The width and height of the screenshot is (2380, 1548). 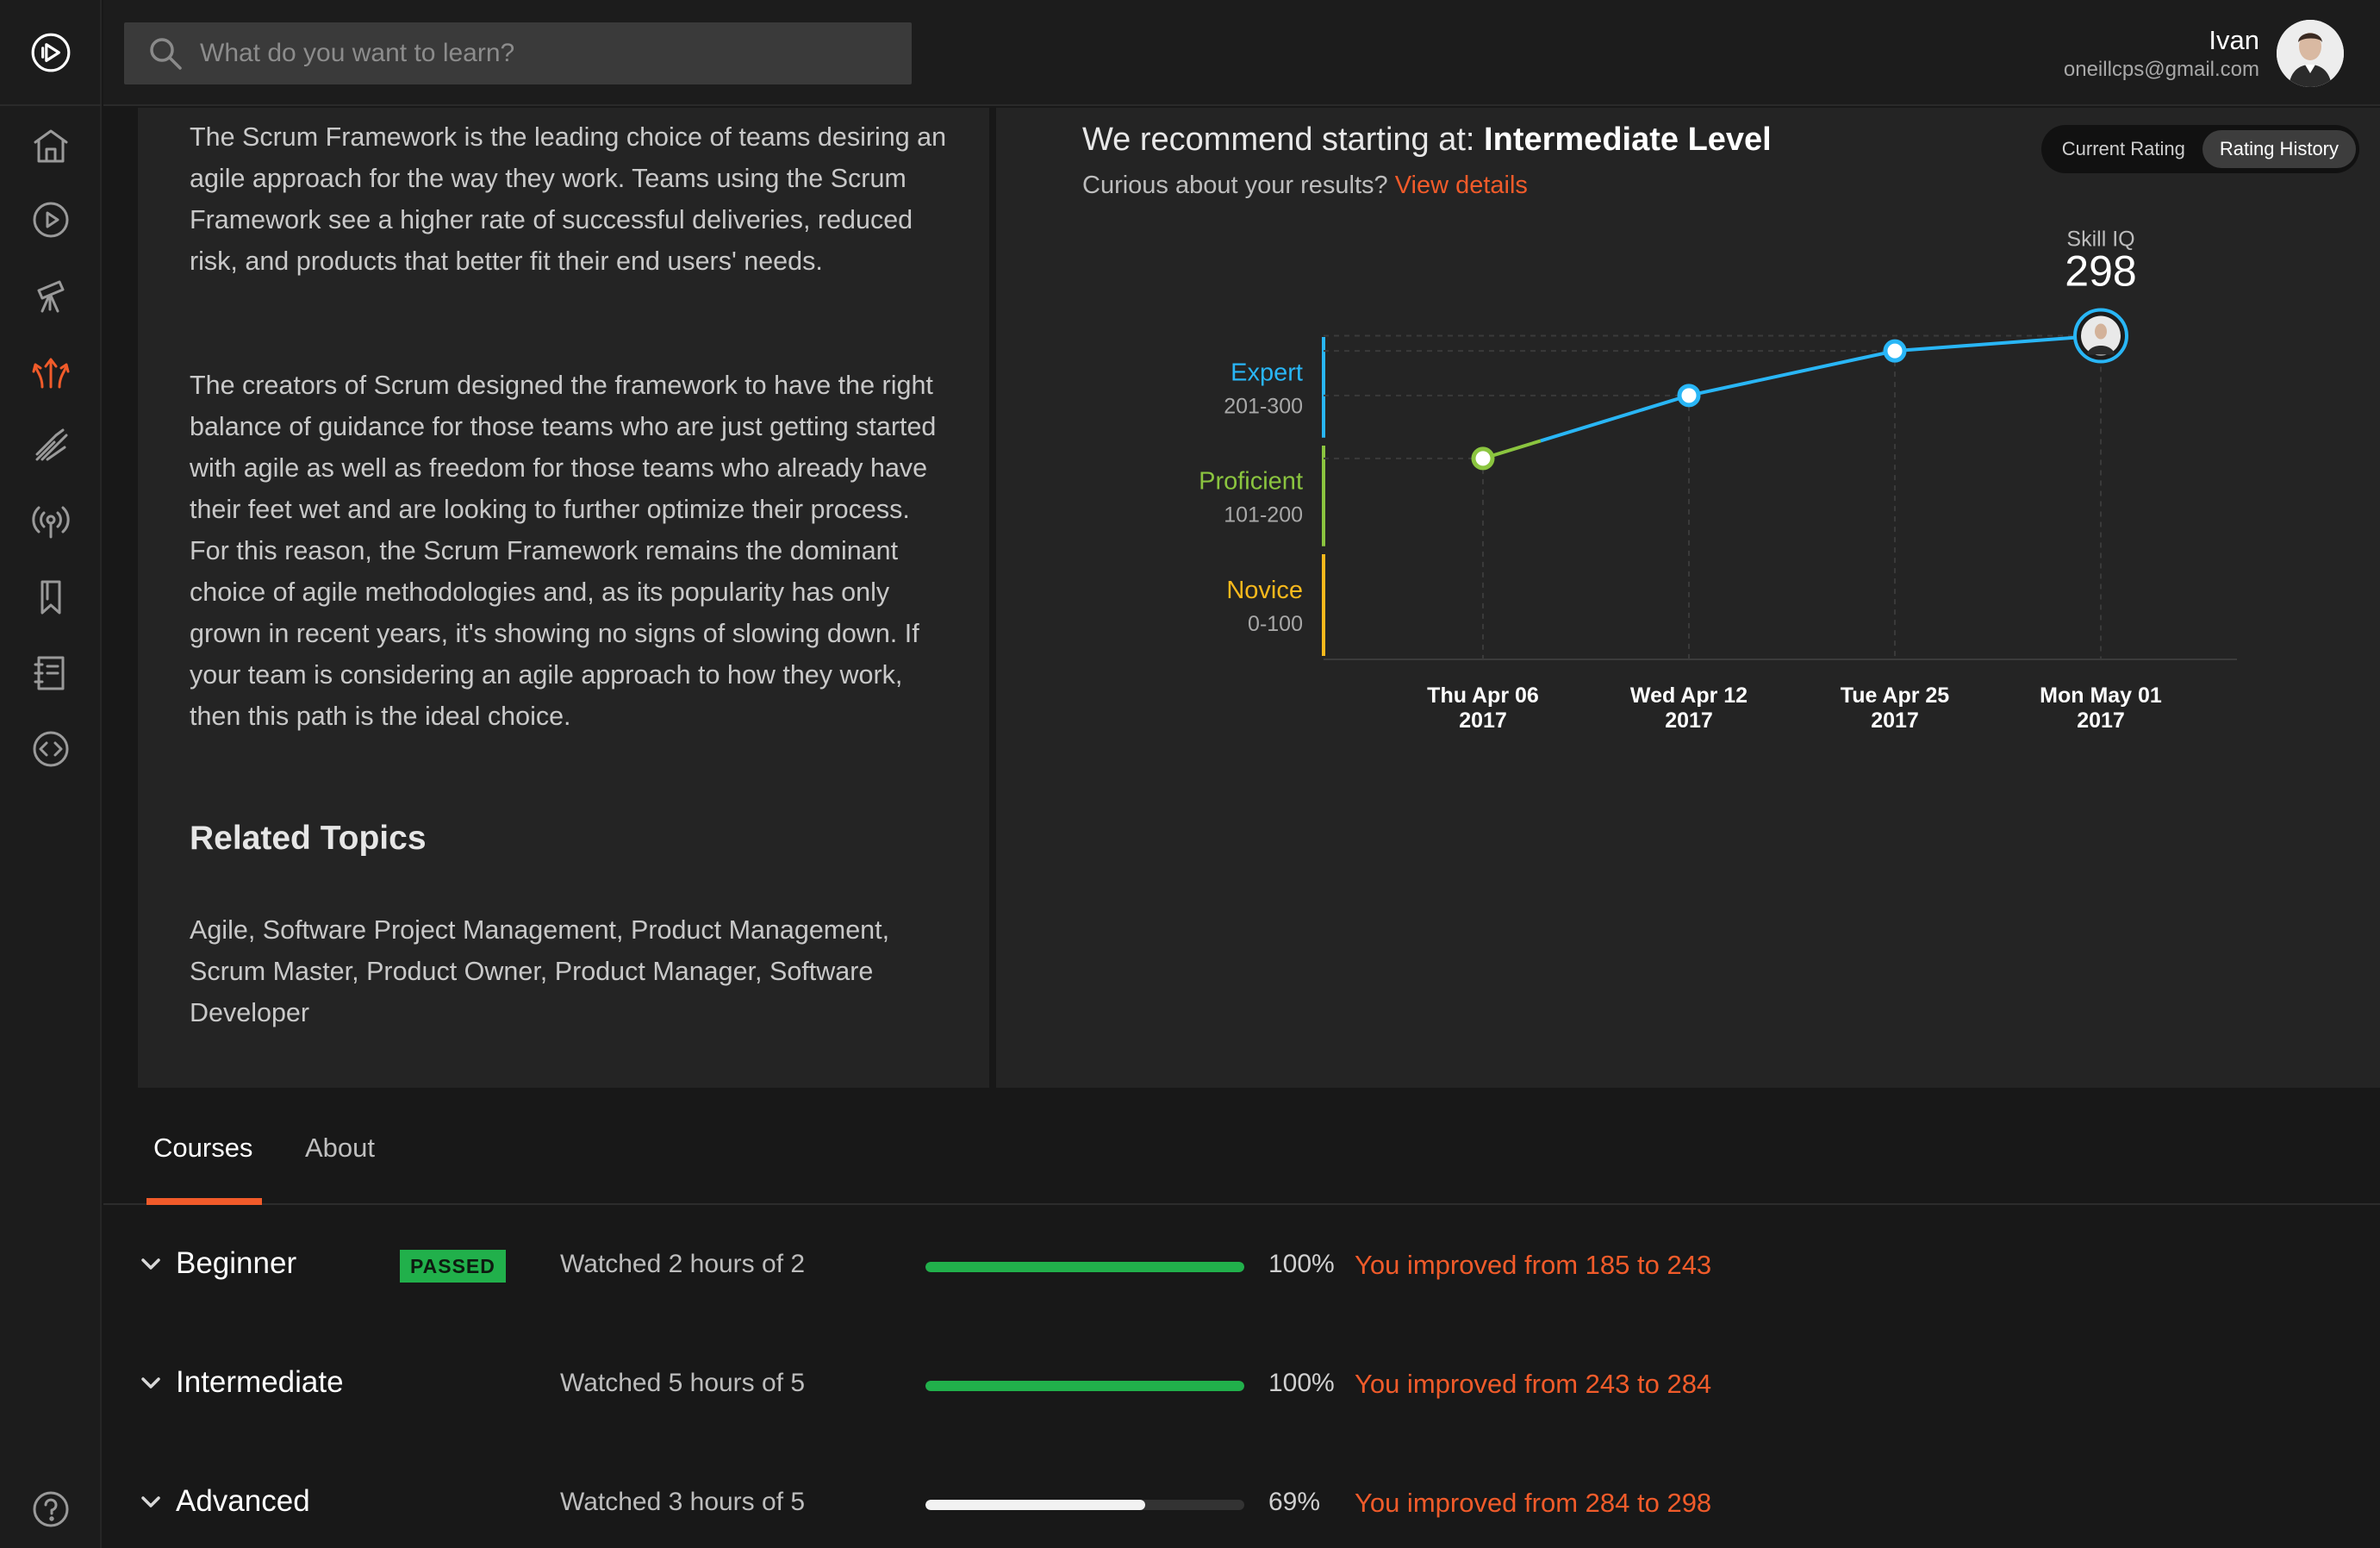 I want to click on user-email: oneillcps@gmail.com, so click(x=2161, y=69).